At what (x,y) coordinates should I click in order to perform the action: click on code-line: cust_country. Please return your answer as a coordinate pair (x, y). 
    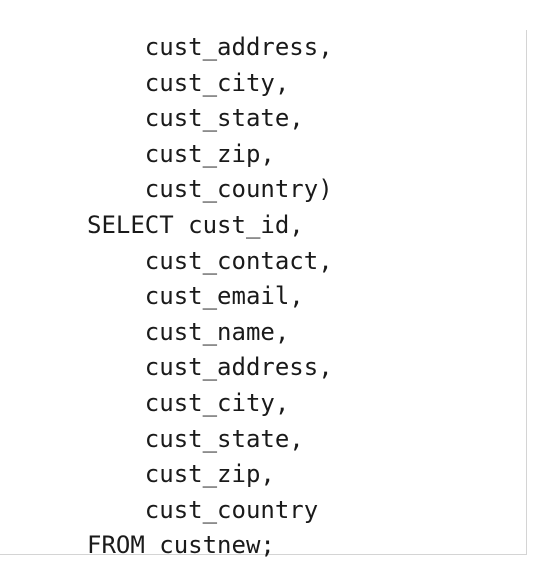
    Looking at the image, I should click on (203, 509).